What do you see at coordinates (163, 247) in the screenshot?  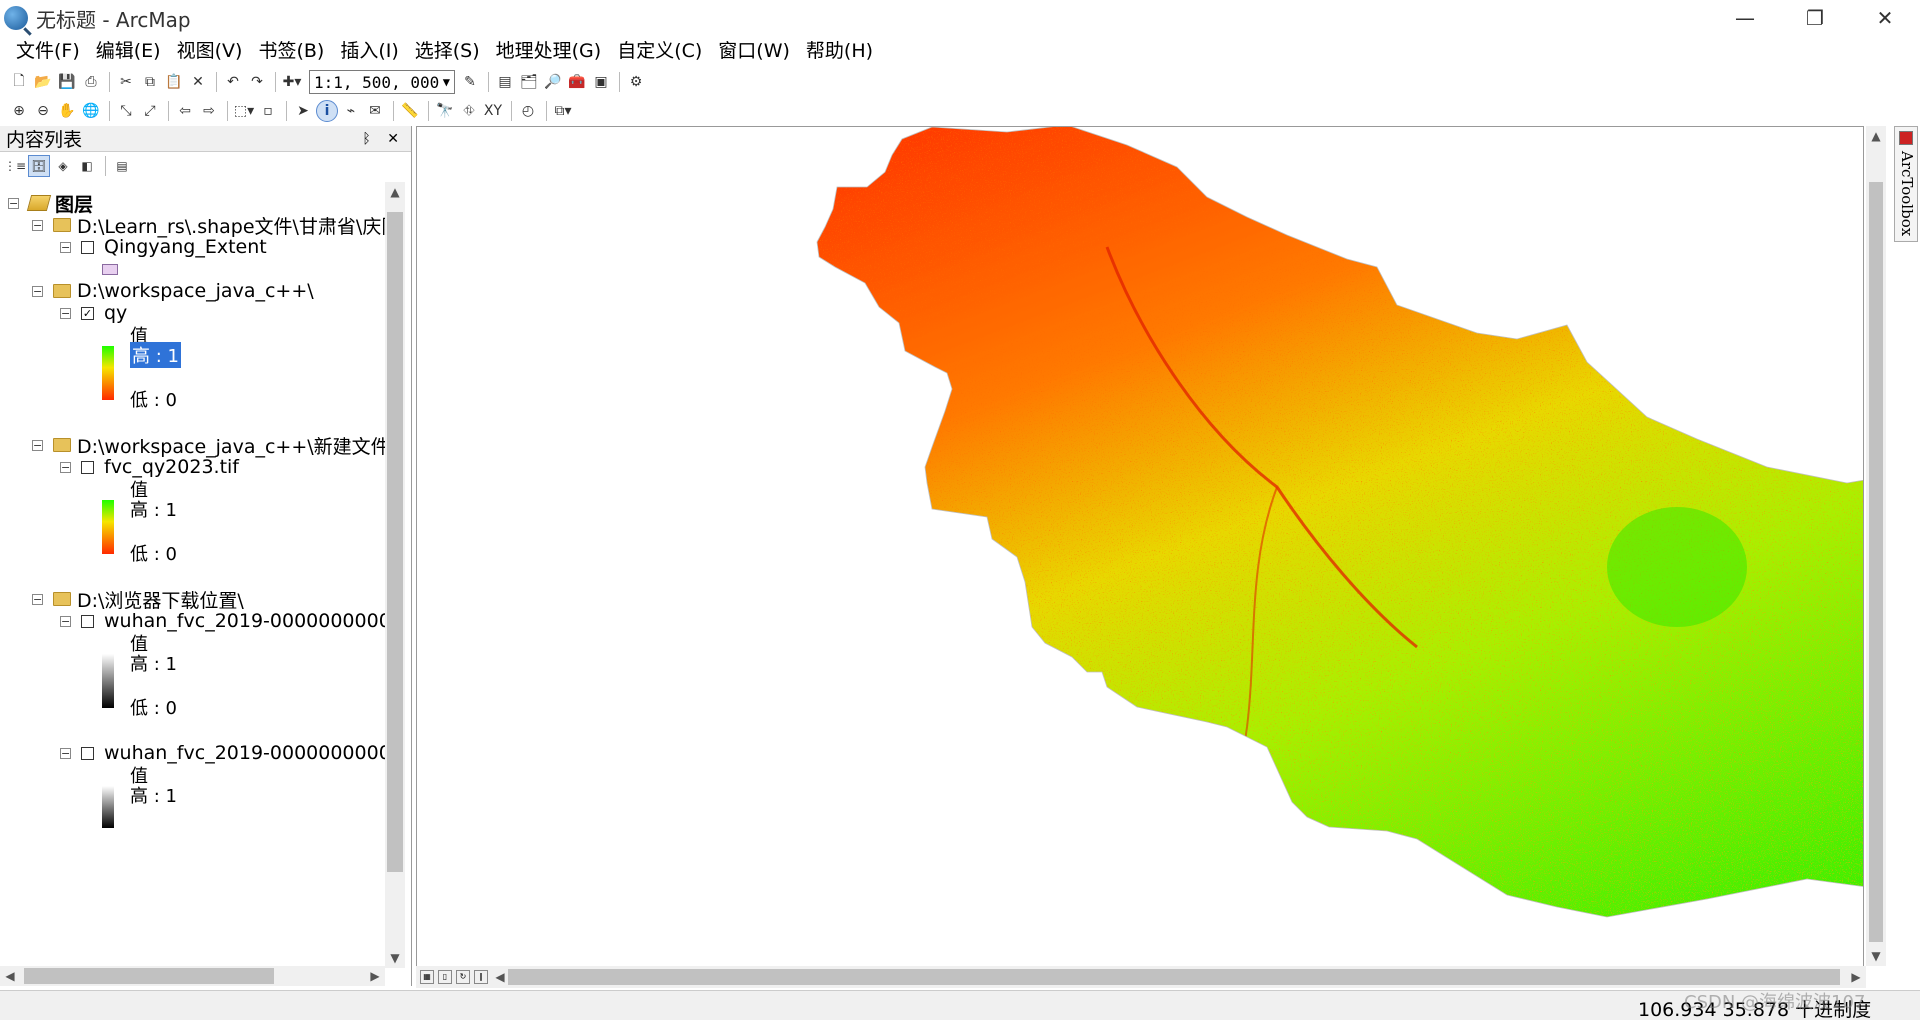 I see `layer-item: − Qingyang_Extent` at bounding box center [163, 247].